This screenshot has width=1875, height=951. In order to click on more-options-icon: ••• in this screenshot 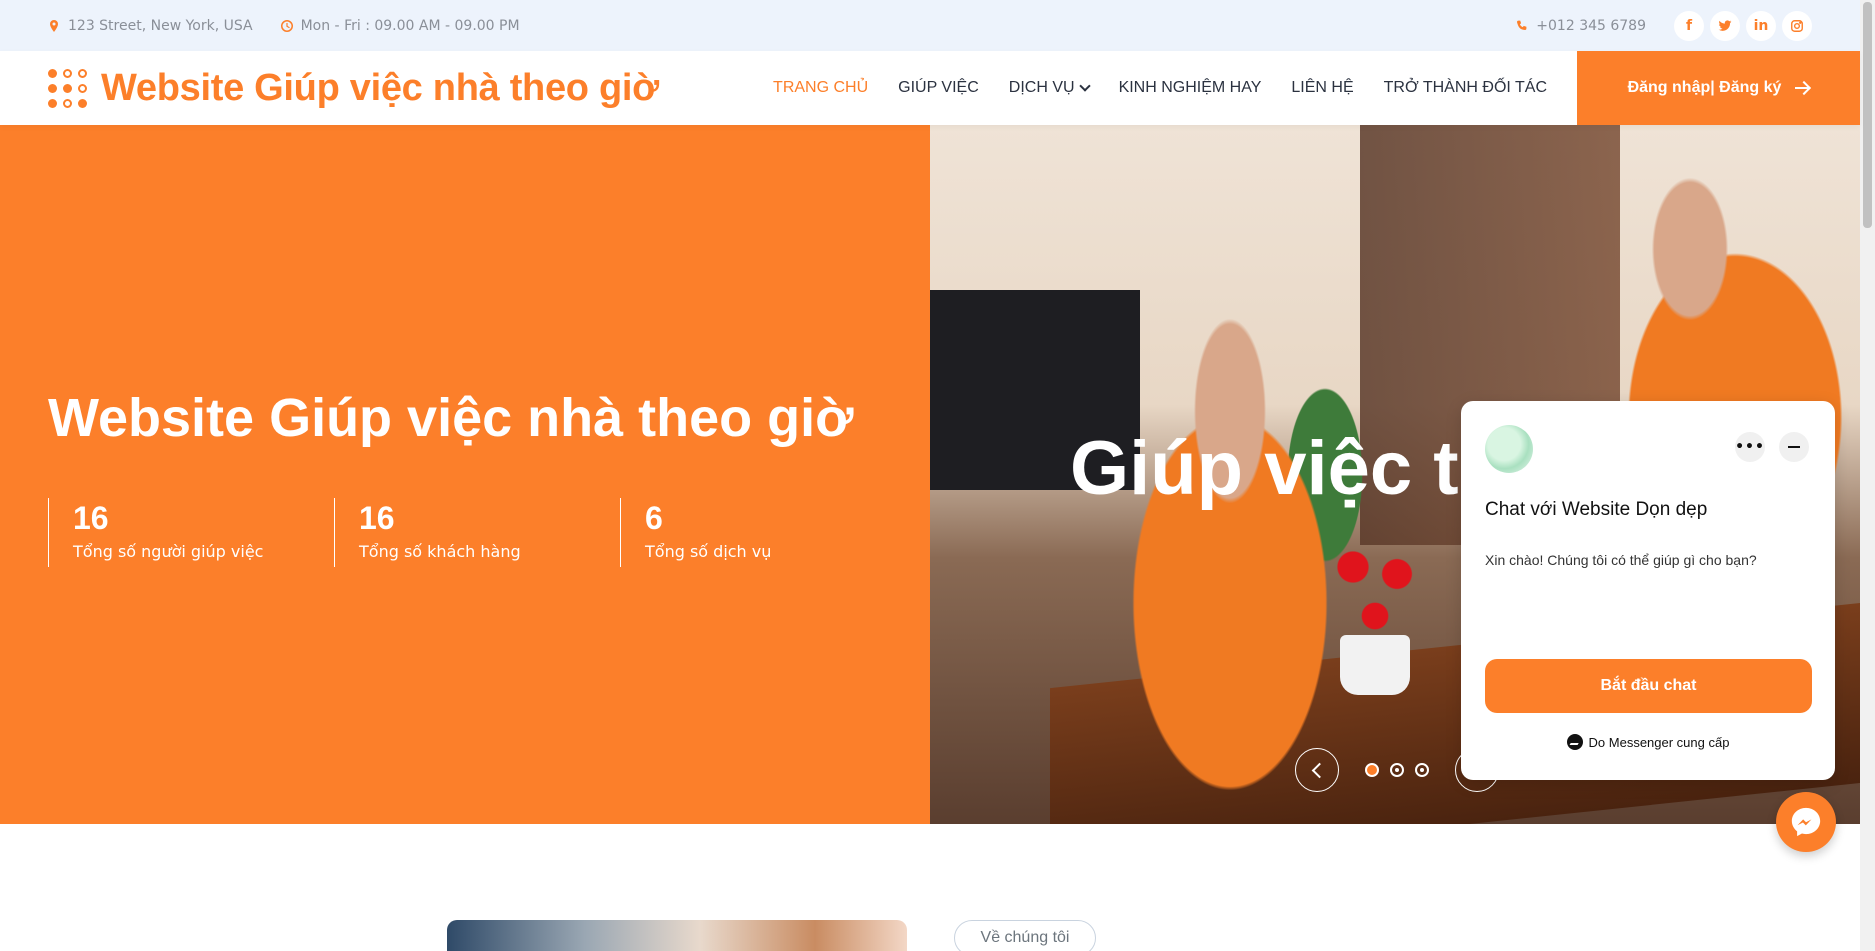, I will do `click(1750, 447)`.